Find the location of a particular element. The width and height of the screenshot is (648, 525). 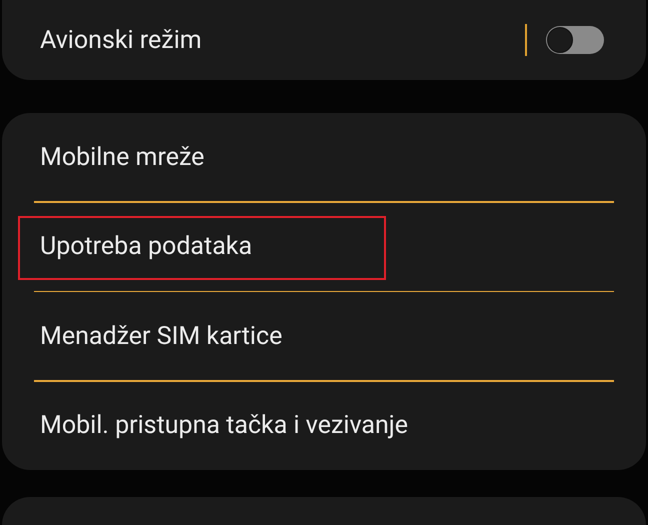

settings-item: Menadžer SIM kartice is located at coordinates (161, 336).